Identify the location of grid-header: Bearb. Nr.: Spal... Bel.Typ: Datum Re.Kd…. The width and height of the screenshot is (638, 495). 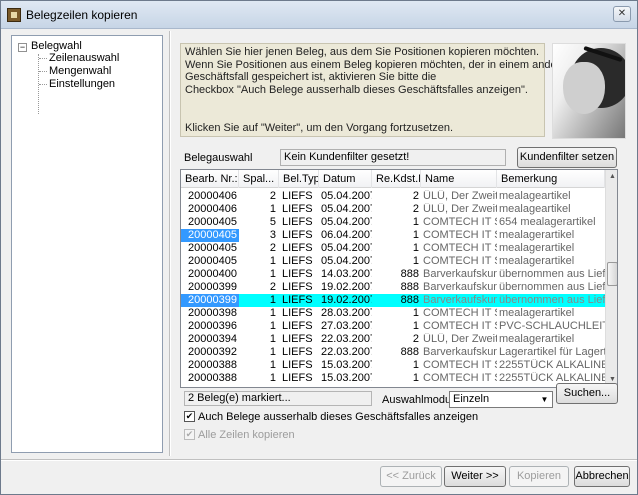
(393, 179).